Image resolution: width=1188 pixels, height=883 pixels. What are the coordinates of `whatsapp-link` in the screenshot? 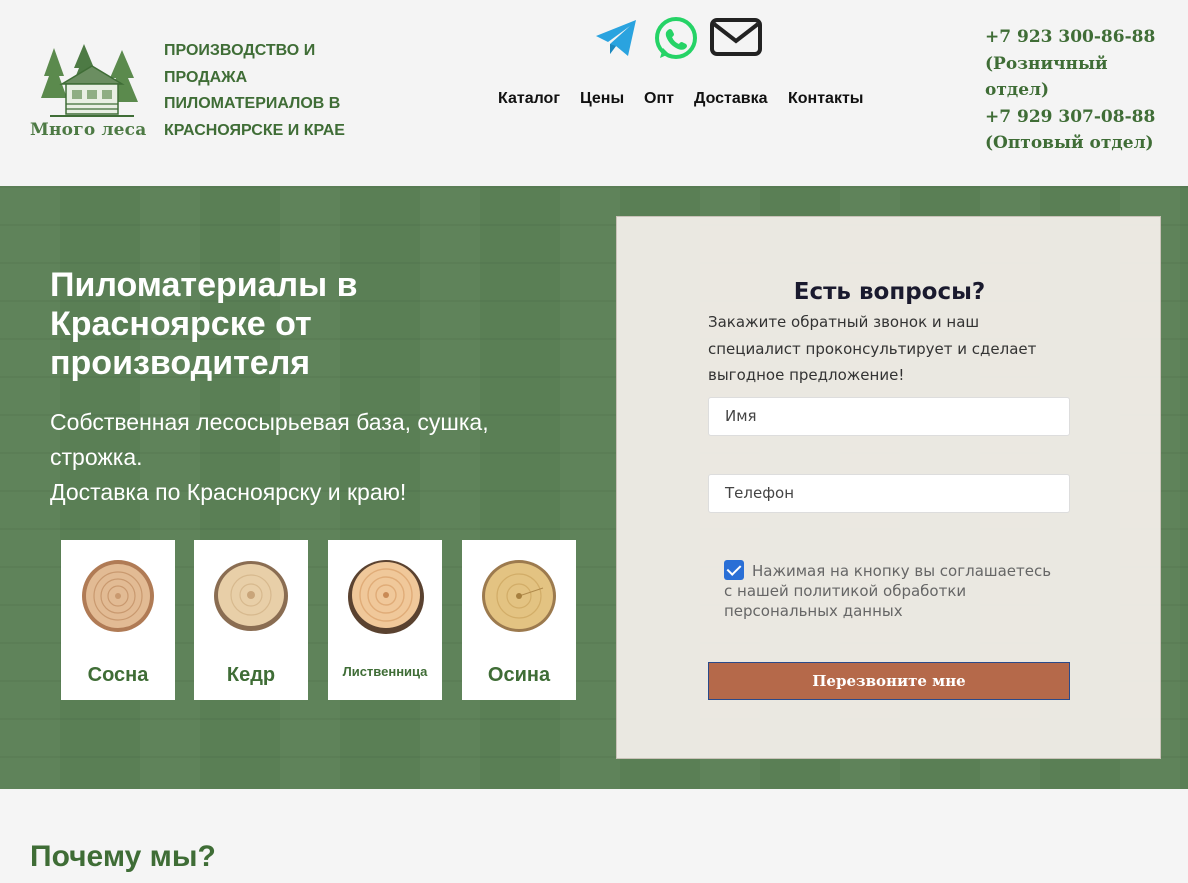 It's located at (676, 39).